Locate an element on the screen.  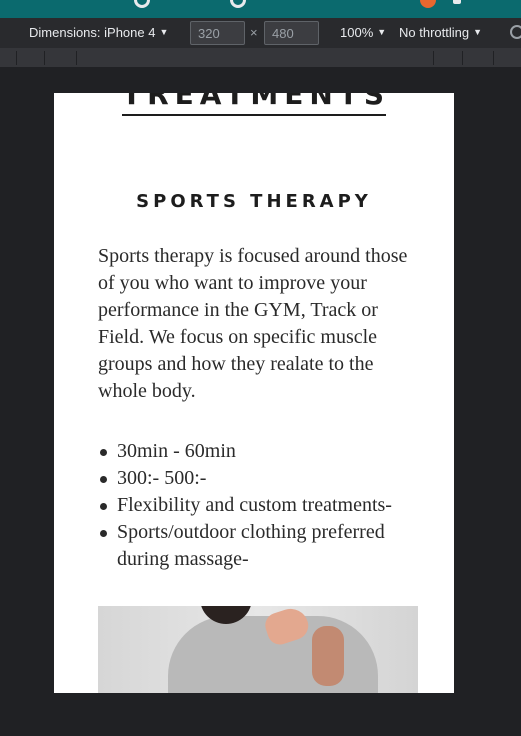
zoom-dropdown: 100% ▼ is located at coordinates (363, 32).